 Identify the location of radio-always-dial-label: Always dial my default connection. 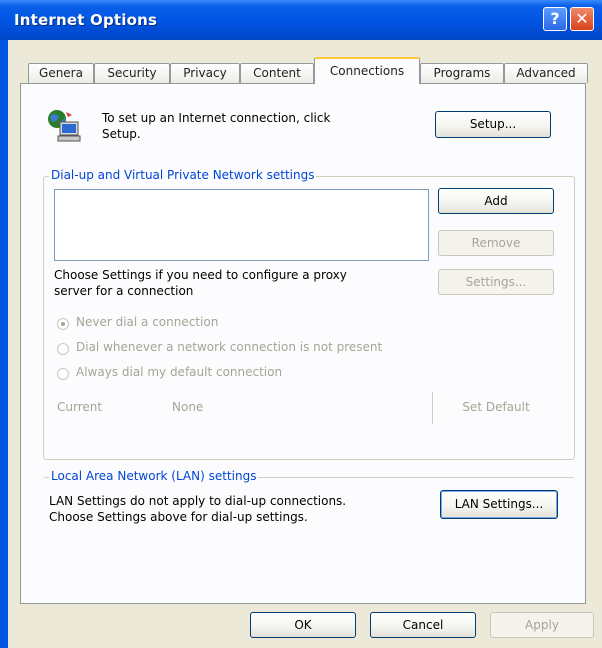
(179, 372).